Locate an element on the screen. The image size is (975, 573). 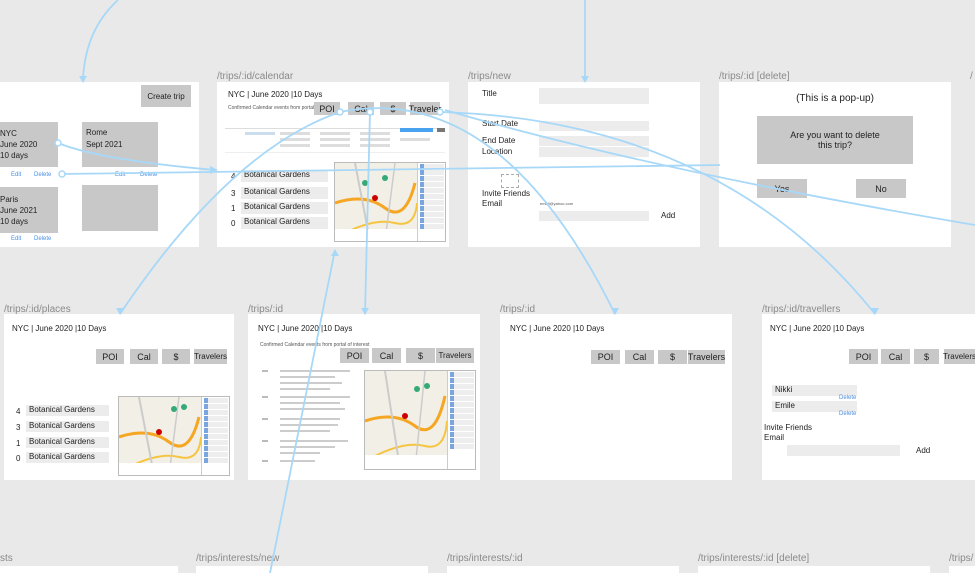
flow-arrow is located at coordinates (100, 40).